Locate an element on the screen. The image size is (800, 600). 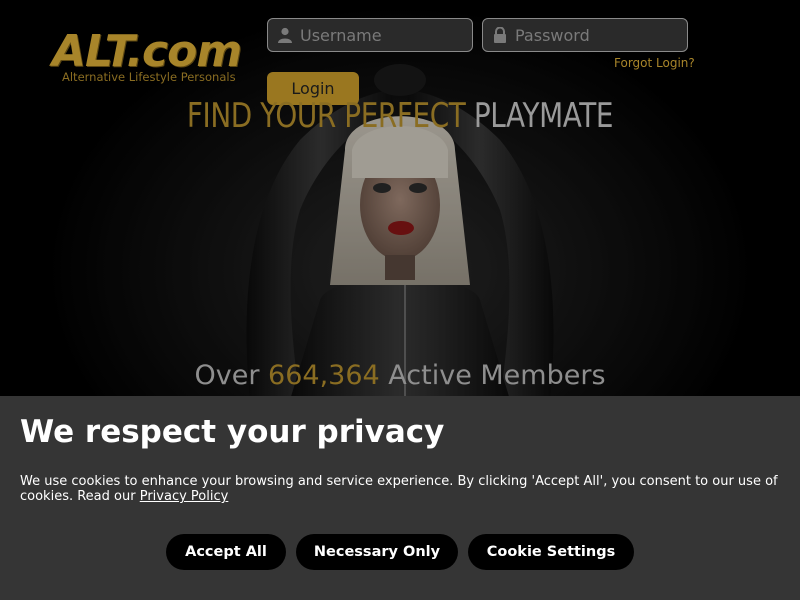
forgot-login-link: Forgot Login? is located at coordinates (654, 63).